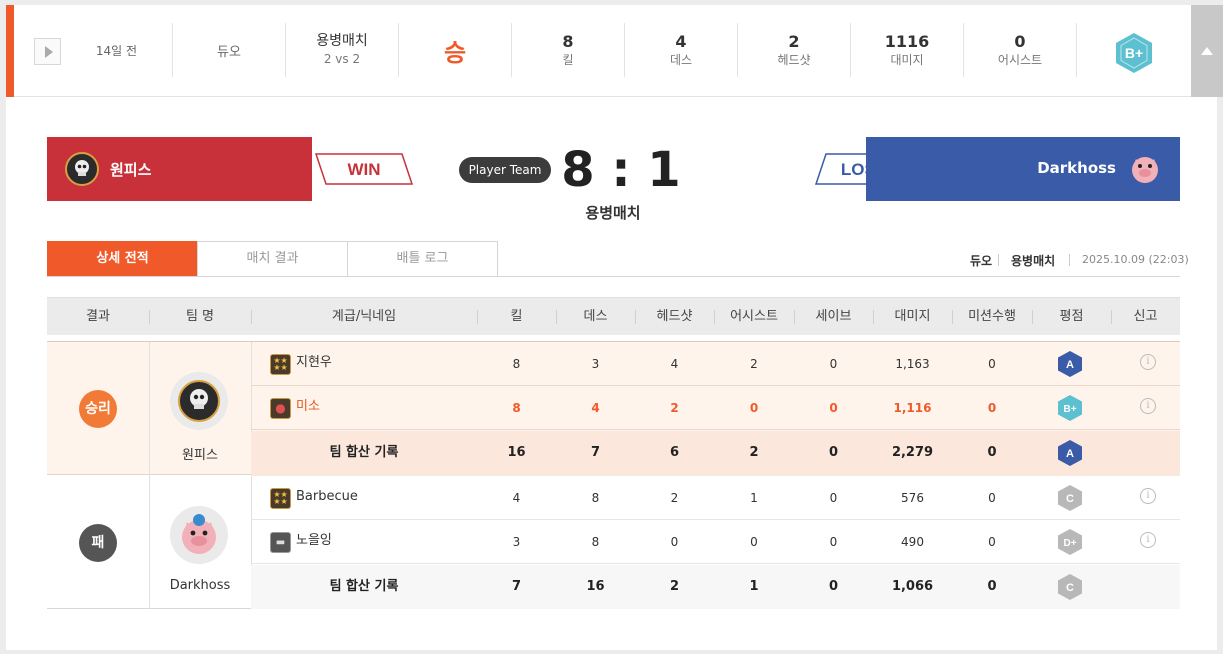 This screenshot has height=654, width=1223. I want to click on tab-detail-record: 상세 전적, so click(122, 259).